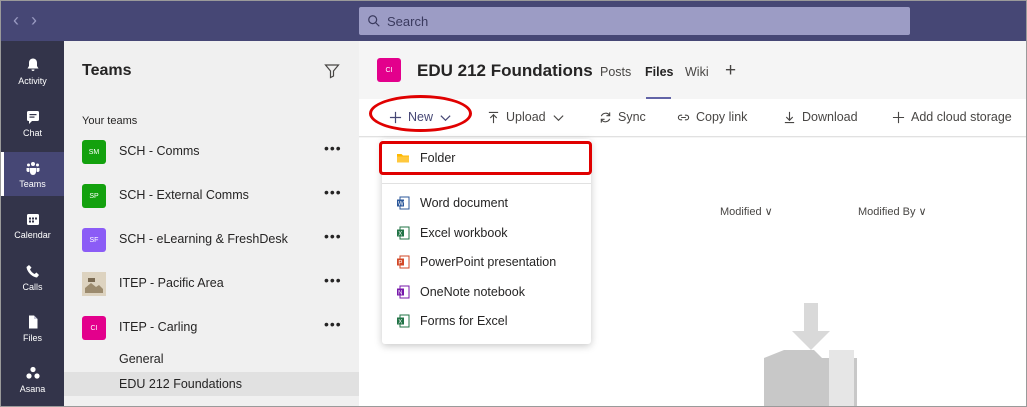 The height and width of the screenshot is (407, 1027). I want to click on svg-text: W, so click(401, 204).